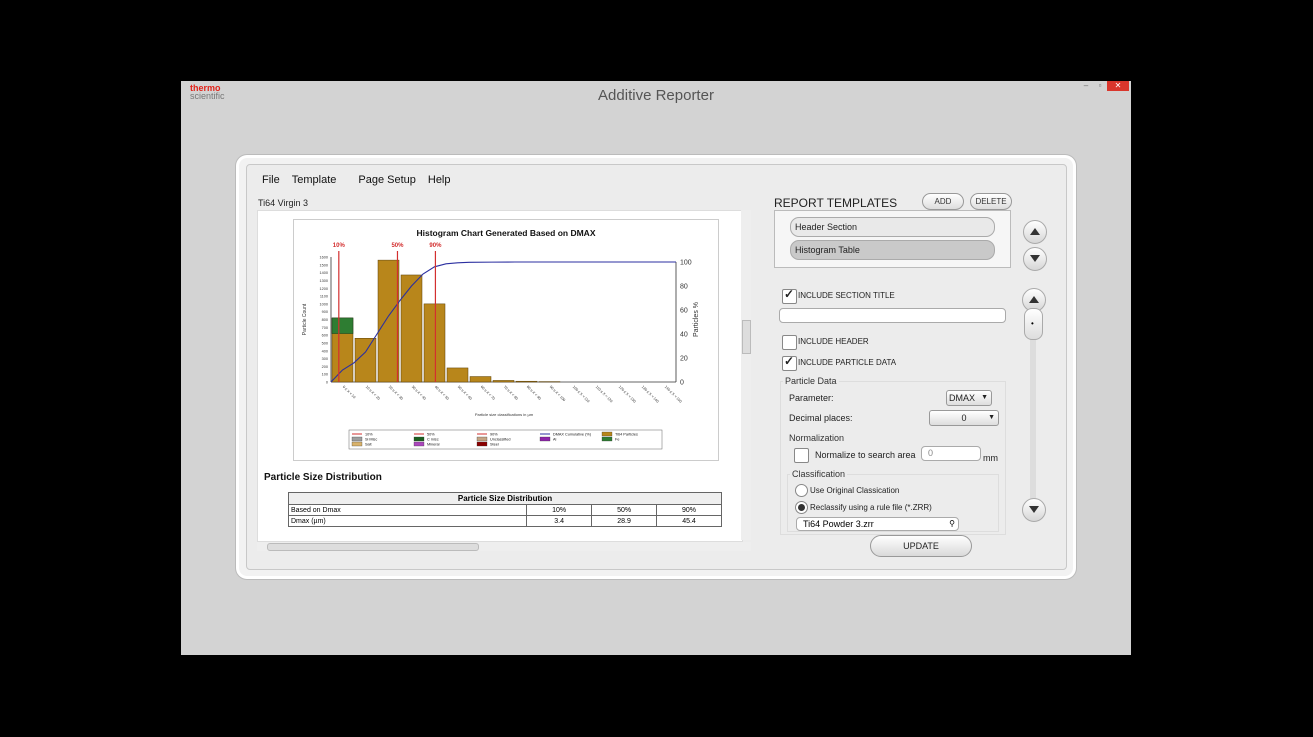 This screenshot has width=1313, height=737. Describe the element at coordinates (1118, 86) in the screenshot. I see `close-button: ✕` at that location.